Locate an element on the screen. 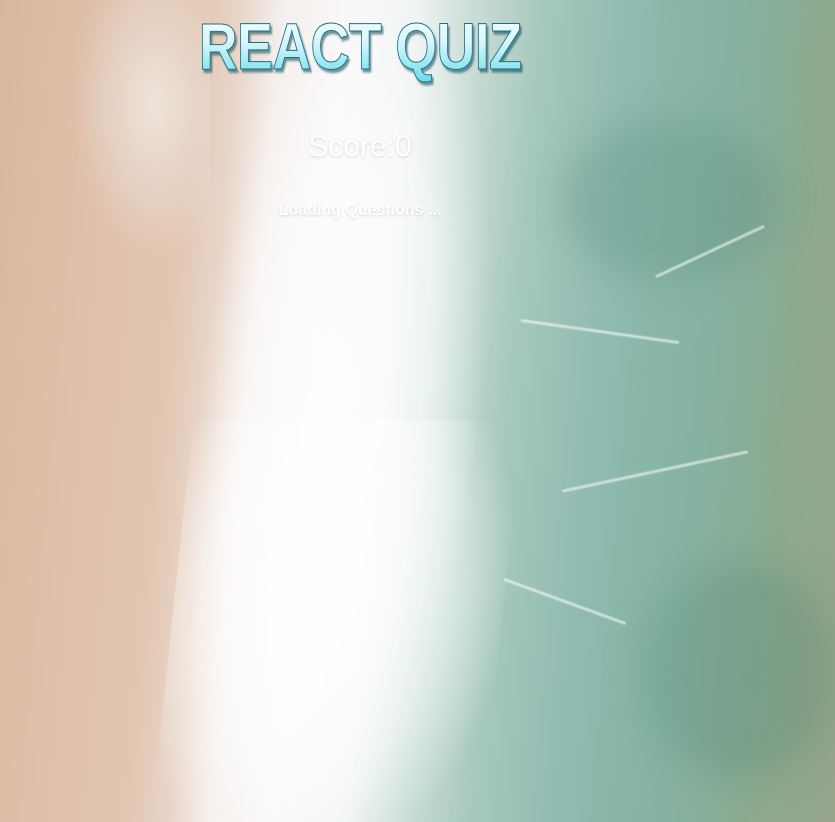  app-title: REACT QUIZ is located at coordinates (360, 46).